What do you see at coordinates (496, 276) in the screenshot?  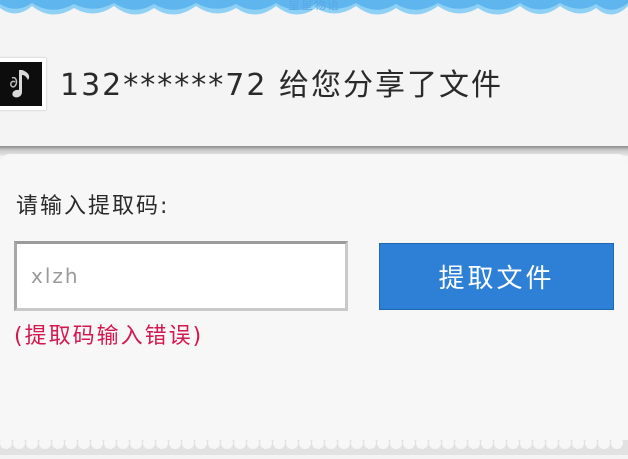 I see `extract-file-button: 提取文件` at bounding box center [496, 276].